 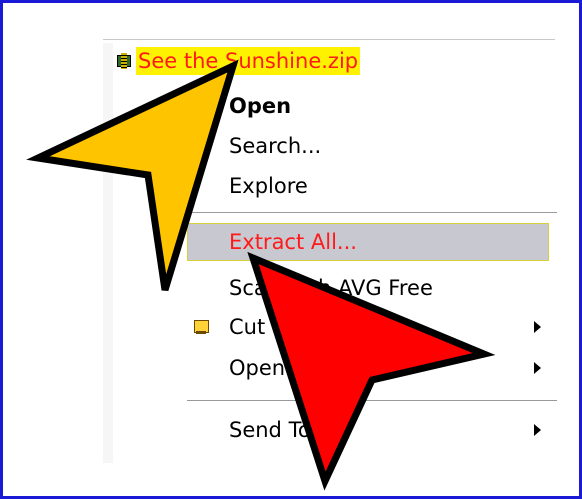 What do you see at coordinates (248, 61) in the screenshot?
I see `file-name-label: See the Sunshine.zip` at bounding box center [248, 61].